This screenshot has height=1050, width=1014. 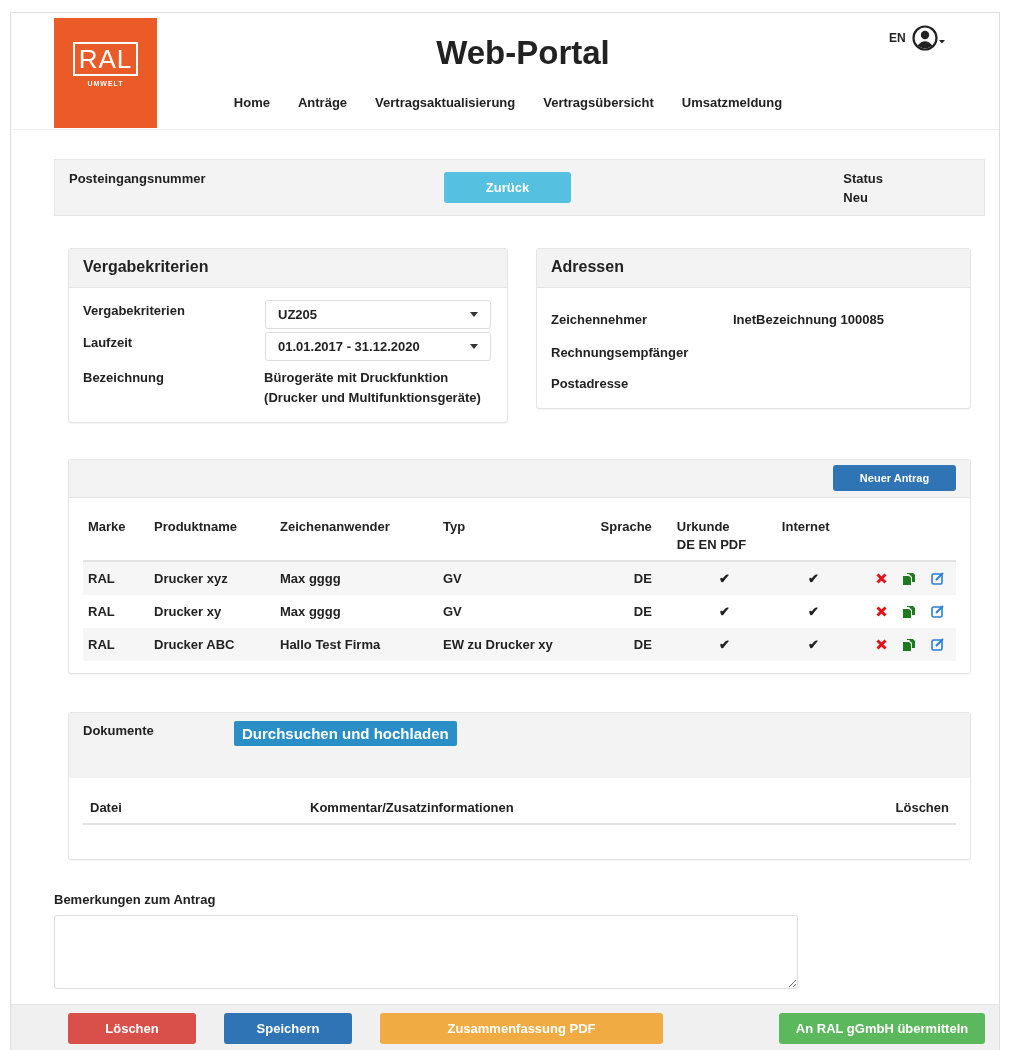 I want to click on column-header: Löschen, so click(x=922, y=807).